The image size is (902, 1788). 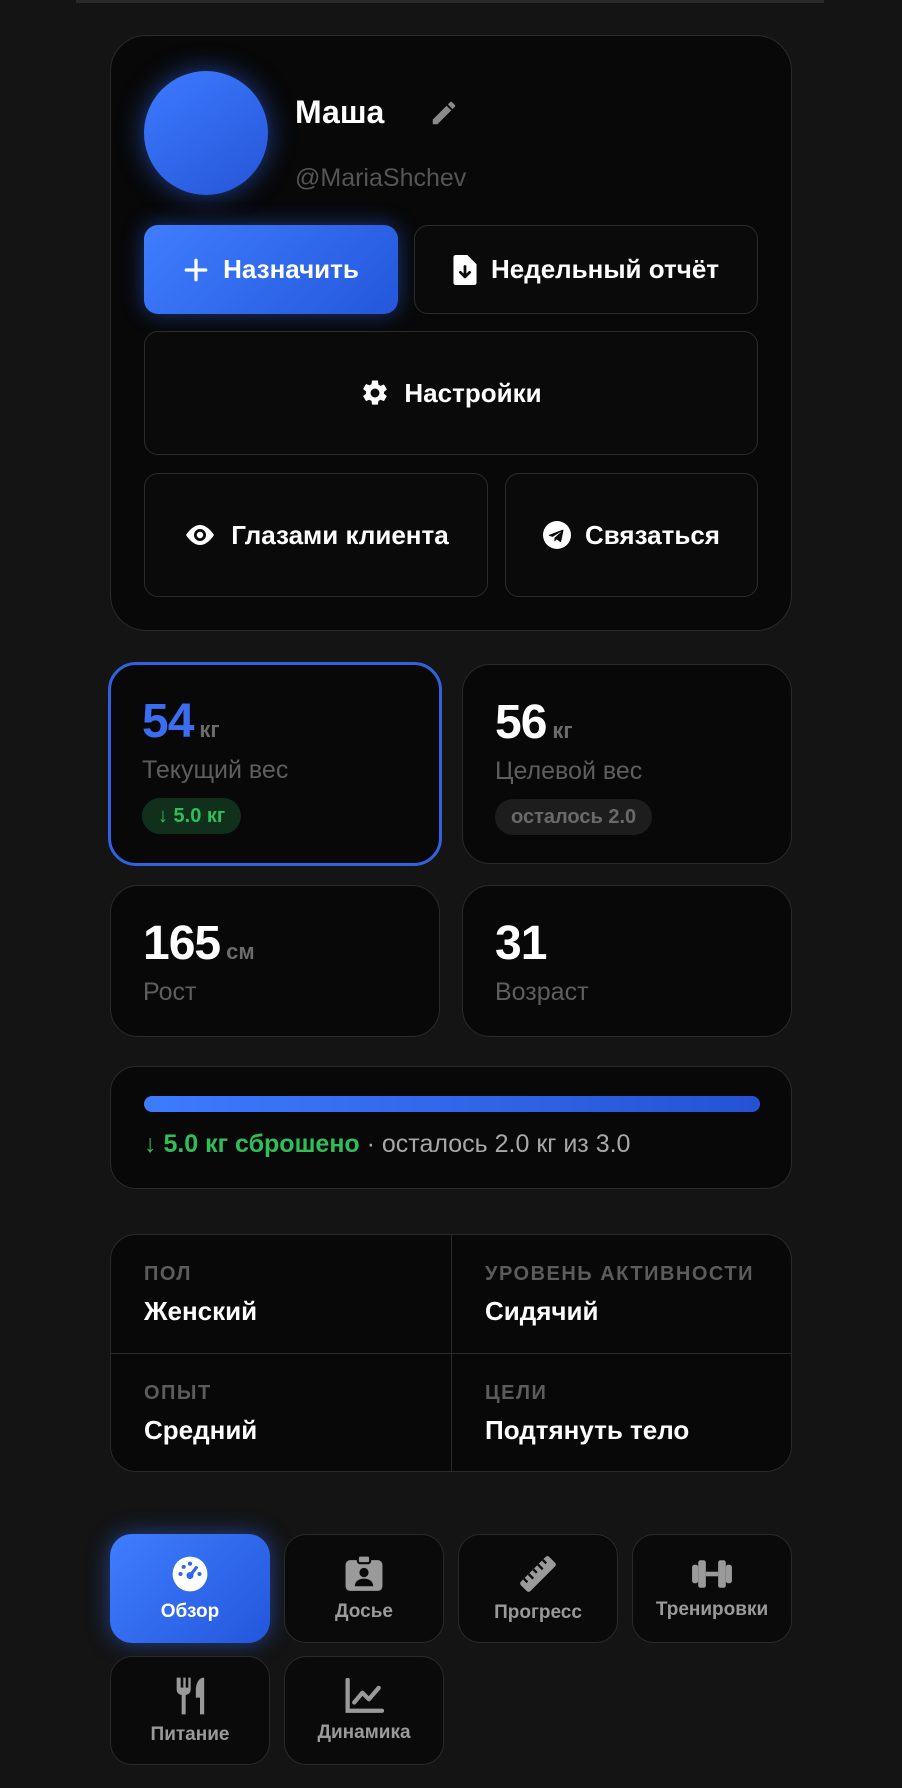 What do you see at coordinates (190, 1734) in the screenshot?
I see `tab-label: Питание` at bounding box center [190, 1734].